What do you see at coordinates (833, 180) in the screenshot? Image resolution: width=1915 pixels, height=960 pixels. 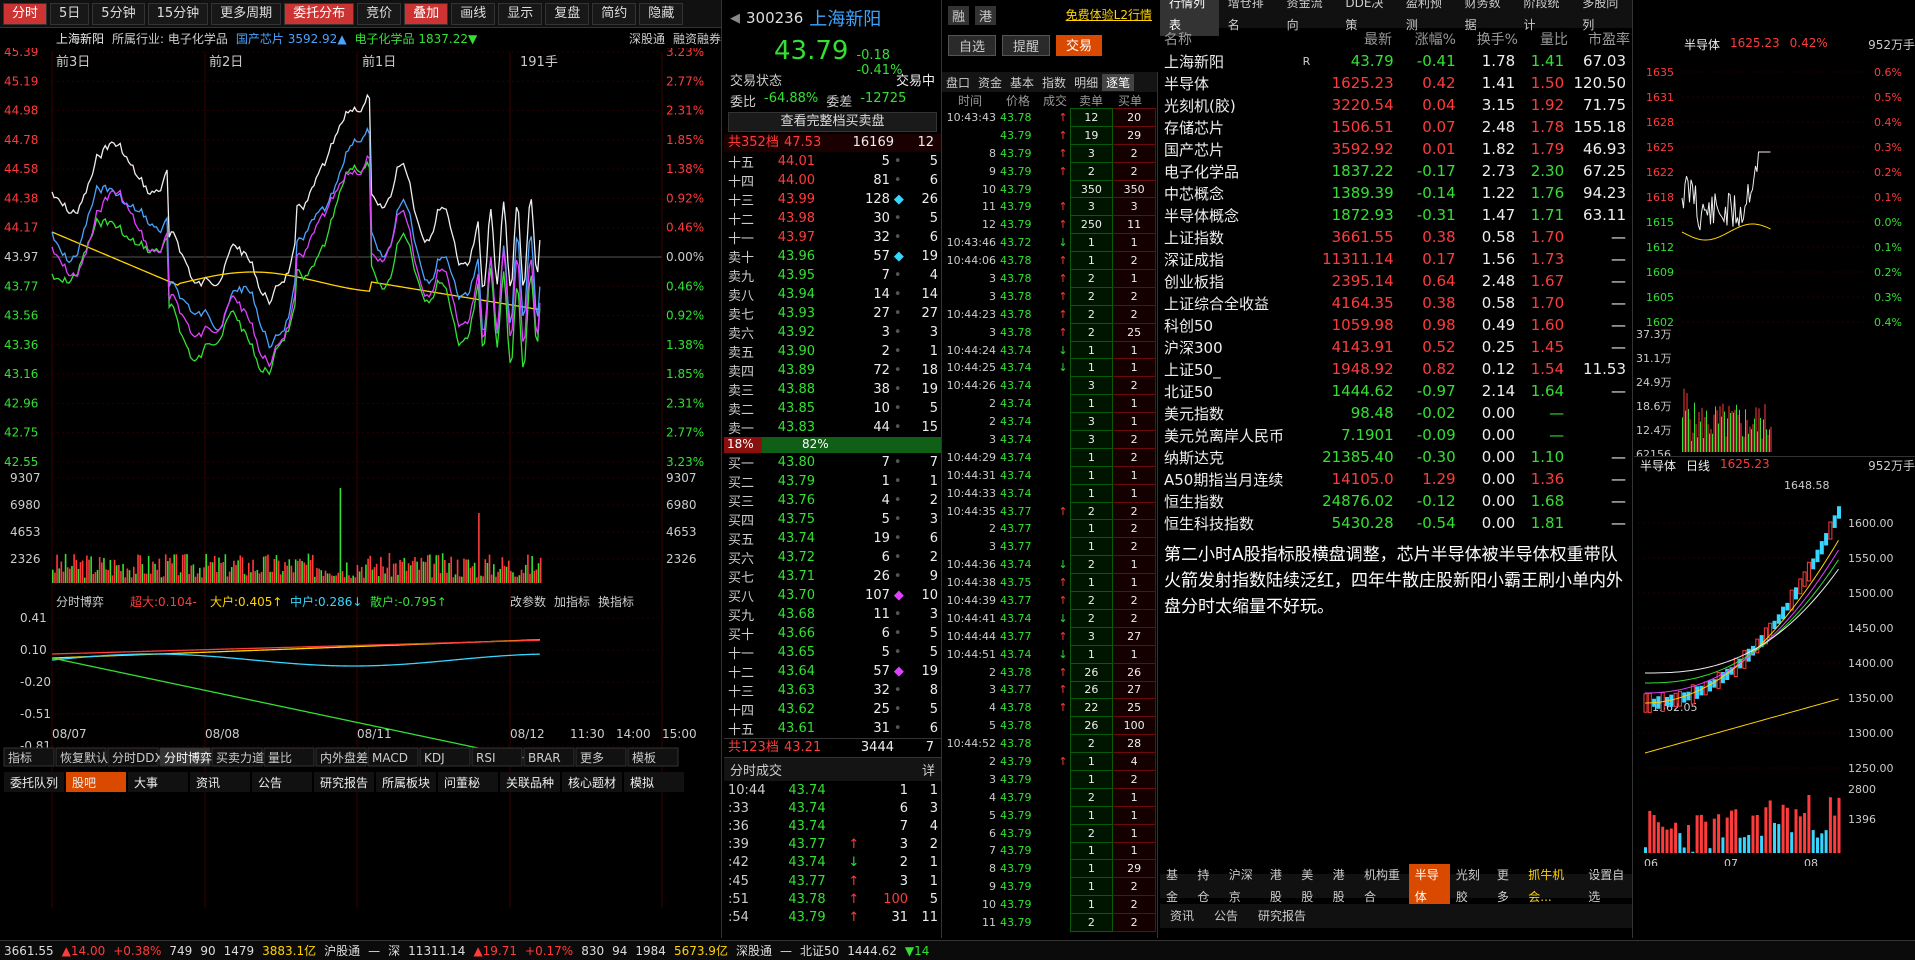 I see `book-row: 十四 44.00 81 • 6` at bounding box center [833, 180].